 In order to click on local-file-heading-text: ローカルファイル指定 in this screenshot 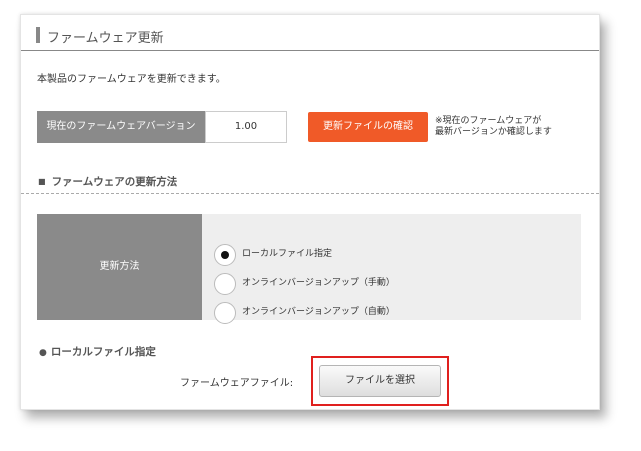, I will do `click(103, 352)`.